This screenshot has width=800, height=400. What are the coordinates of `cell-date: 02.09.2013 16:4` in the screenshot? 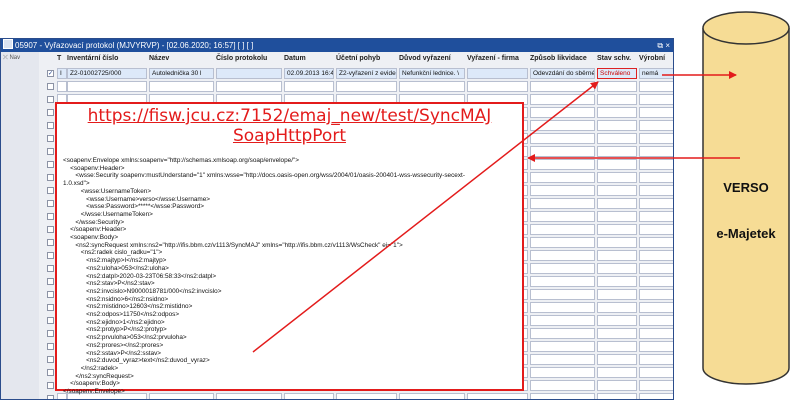 It's located at (309, 73).